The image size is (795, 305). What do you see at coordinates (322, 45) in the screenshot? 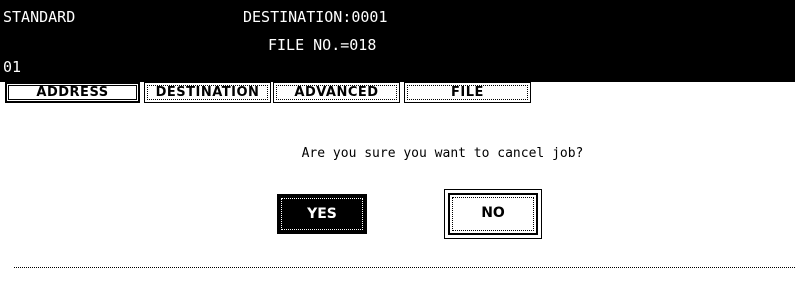
I see `file-number: FILE NO.=018` at bounding box center [322, 45].